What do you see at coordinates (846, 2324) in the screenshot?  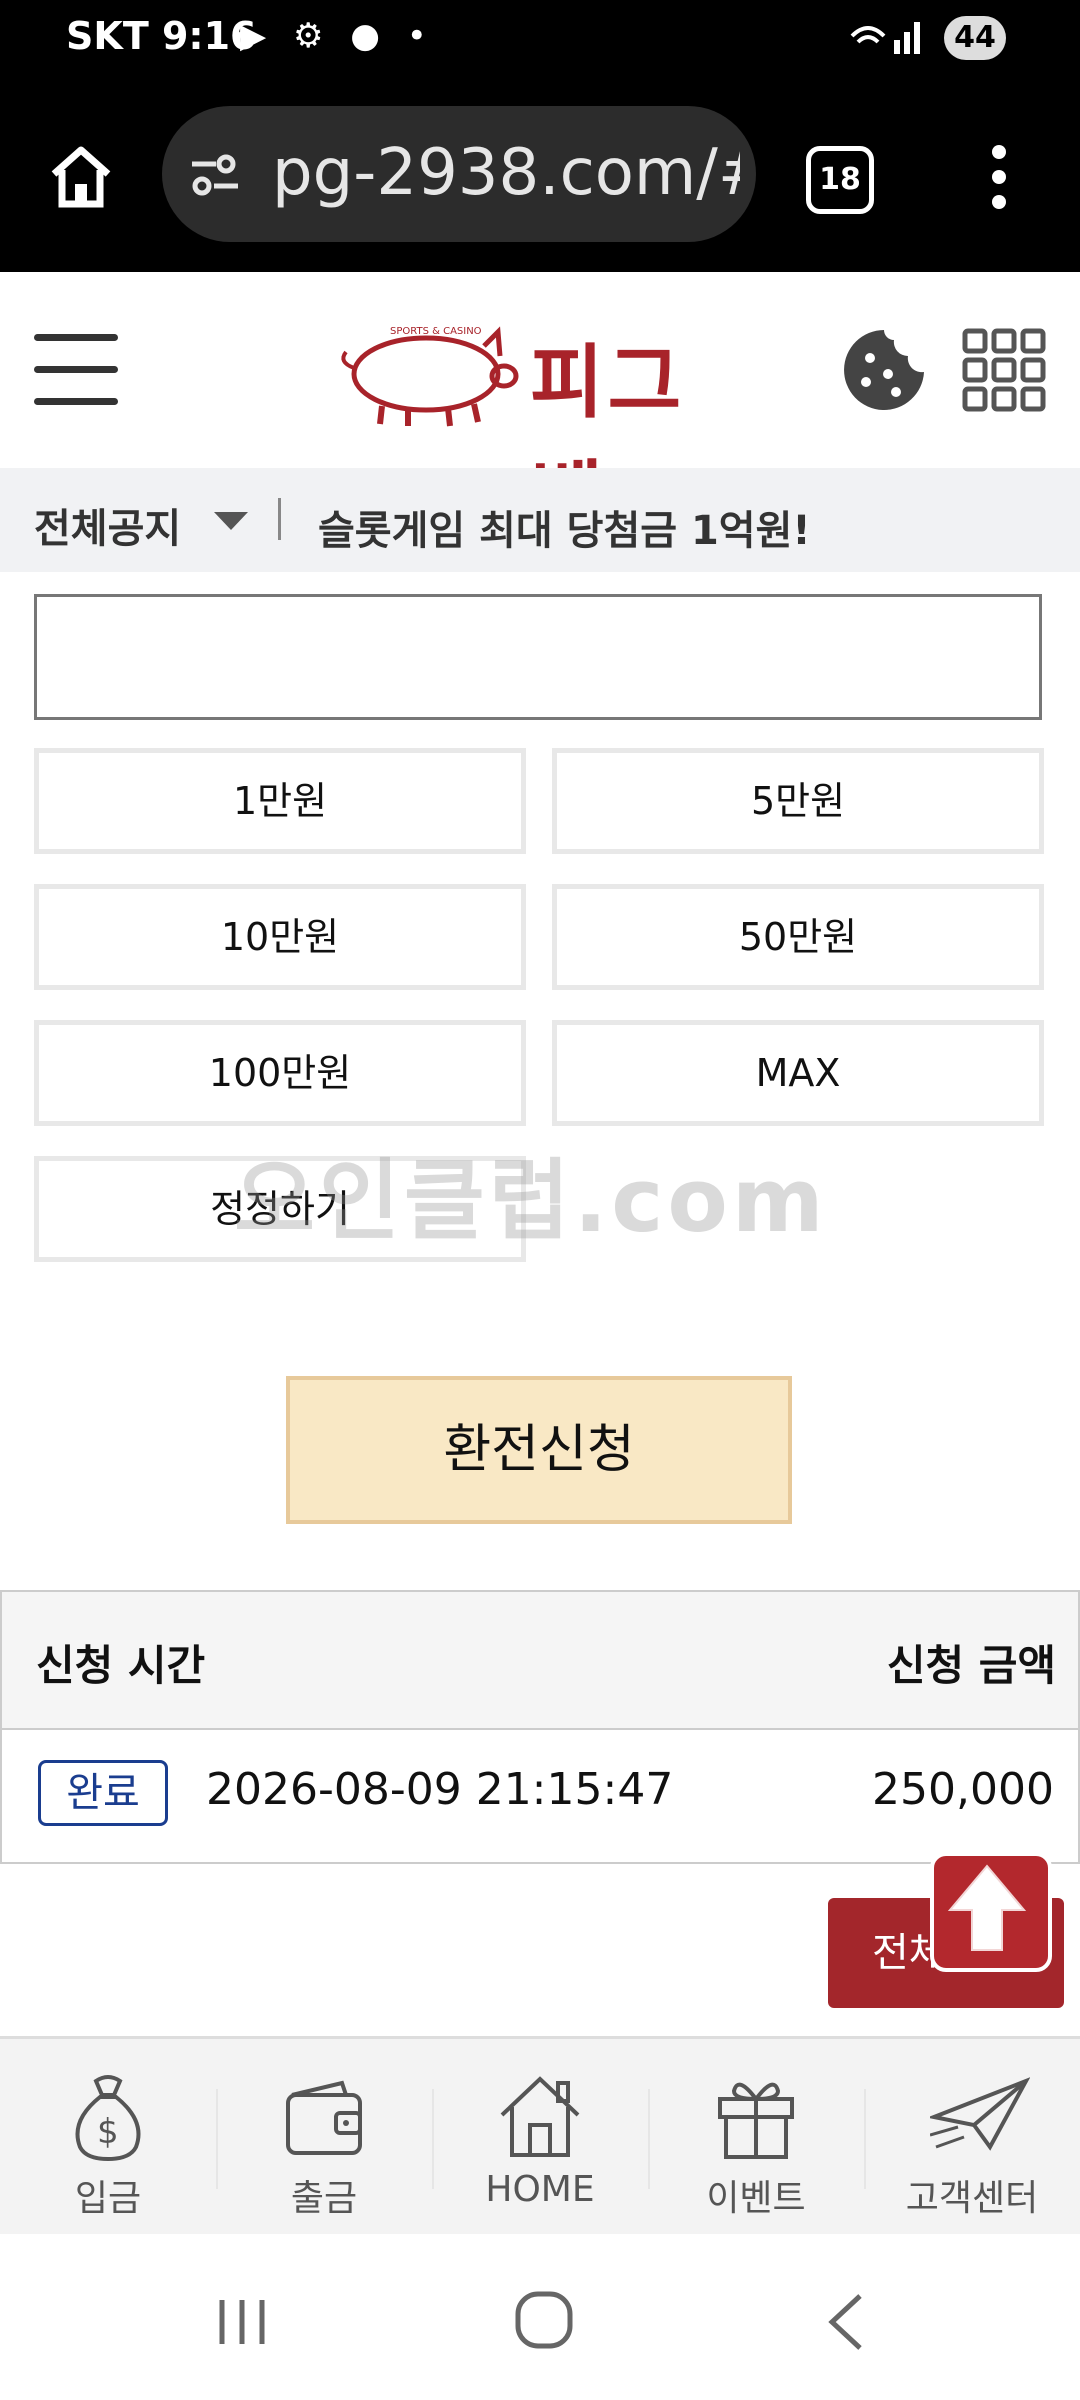 I see `back-icon` at bounding box center [846, 2324].